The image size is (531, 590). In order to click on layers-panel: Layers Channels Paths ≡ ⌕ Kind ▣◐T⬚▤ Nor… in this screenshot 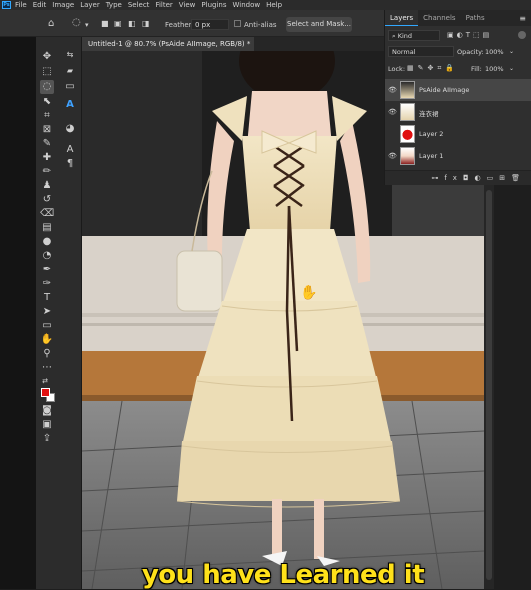, I will do `click(457, 97)`.